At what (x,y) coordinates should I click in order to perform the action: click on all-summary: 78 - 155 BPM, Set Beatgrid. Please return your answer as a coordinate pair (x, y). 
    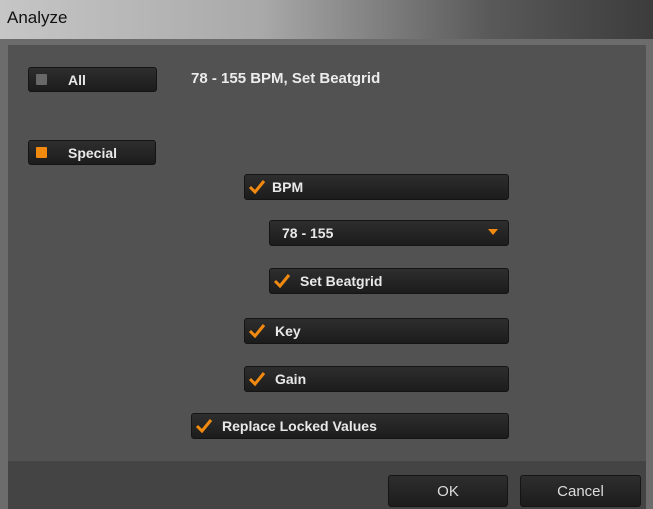
    Looking at the image, I should click on (286, 78).